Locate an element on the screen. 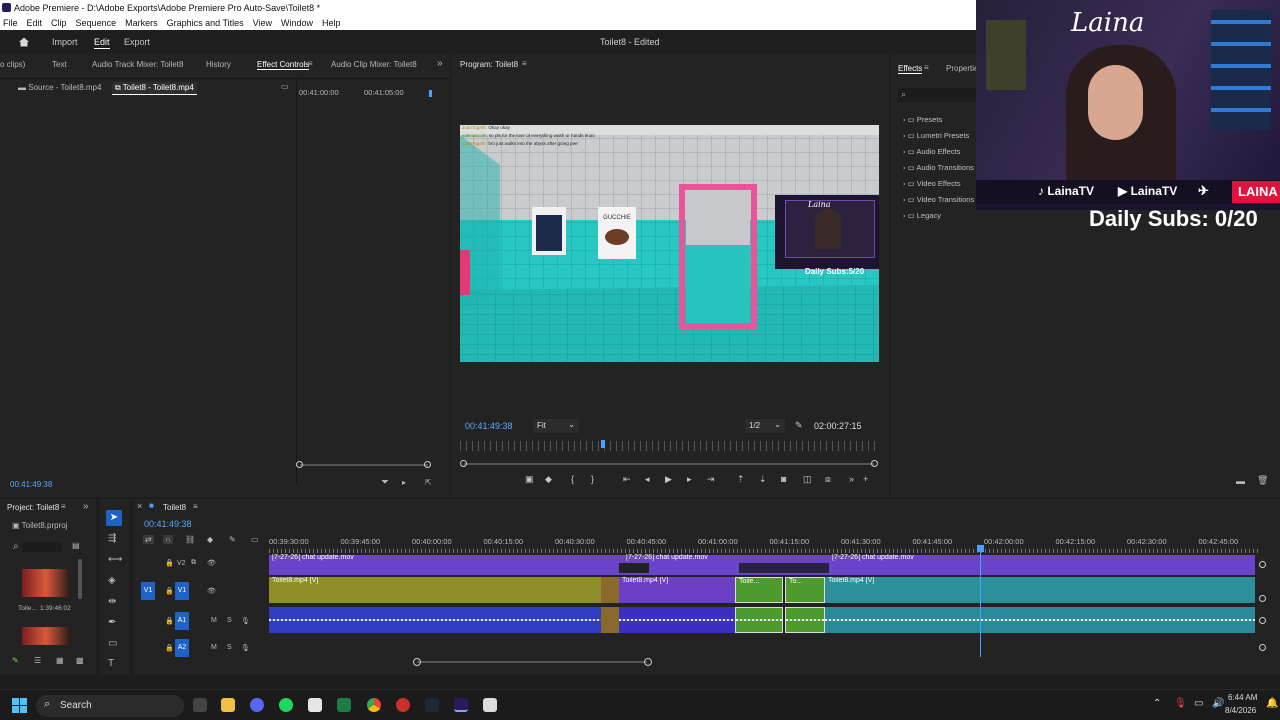 This screenshot has width=1280, height=720. panel-toggle-icon: ▭ is located at coordinates (285, 86).